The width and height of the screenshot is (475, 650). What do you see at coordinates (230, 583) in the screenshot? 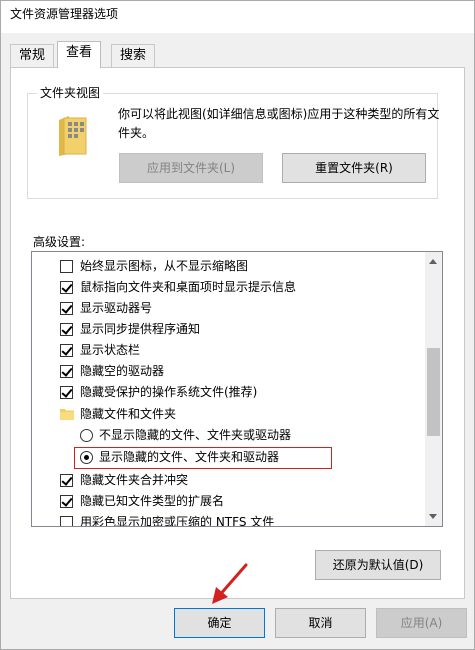
I see `annotation-arrow-icon` at bounding box center [230, 583].